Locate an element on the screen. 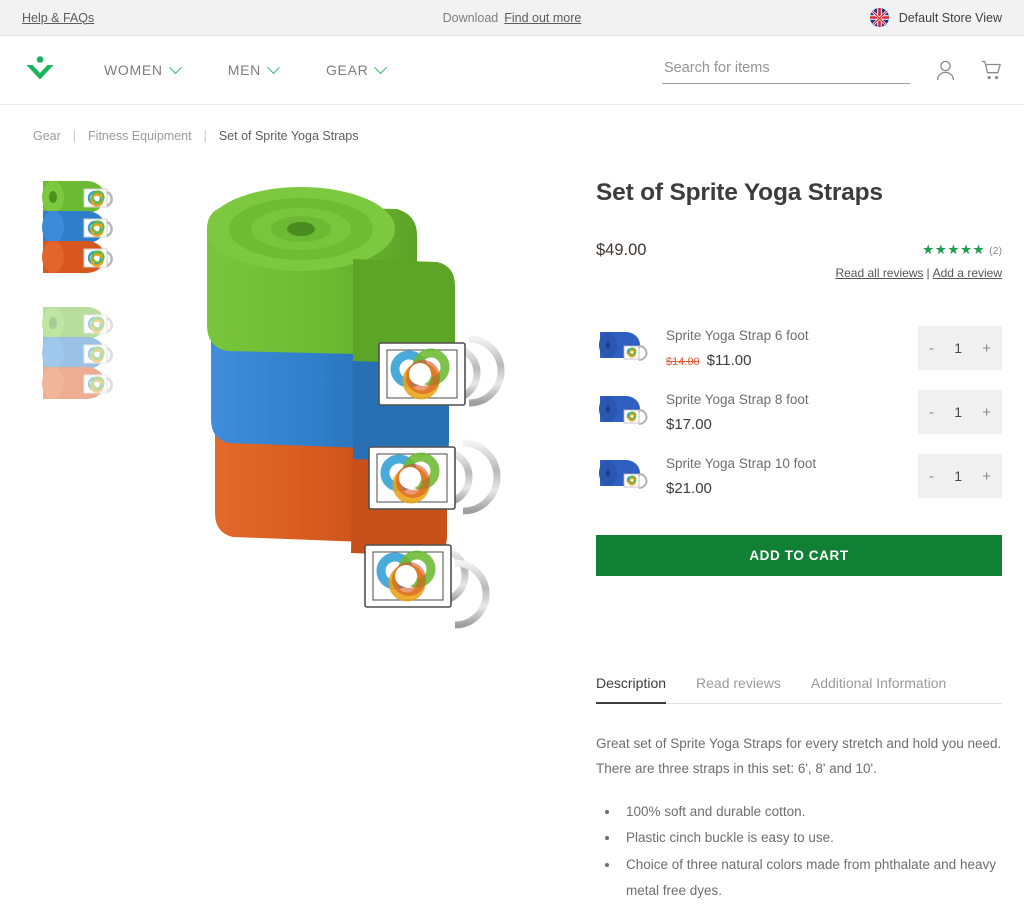 The image size is (1024, 918). option-name: Sprite Yoga Strap 10 foot is located at coordinates (741, 463).